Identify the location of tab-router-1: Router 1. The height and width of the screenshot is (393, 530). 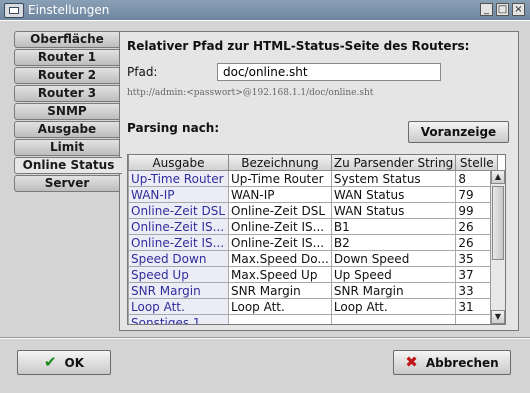
(67, 57).